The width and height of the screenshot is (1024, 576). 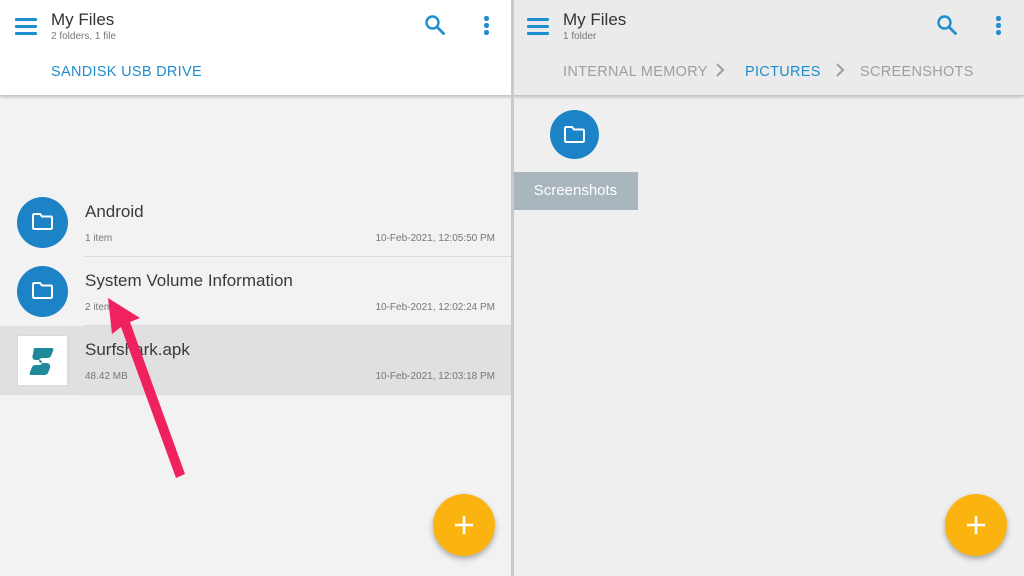 I want to click on breadcrumb-pictures: PICTURES, so click(x=783, y=72).